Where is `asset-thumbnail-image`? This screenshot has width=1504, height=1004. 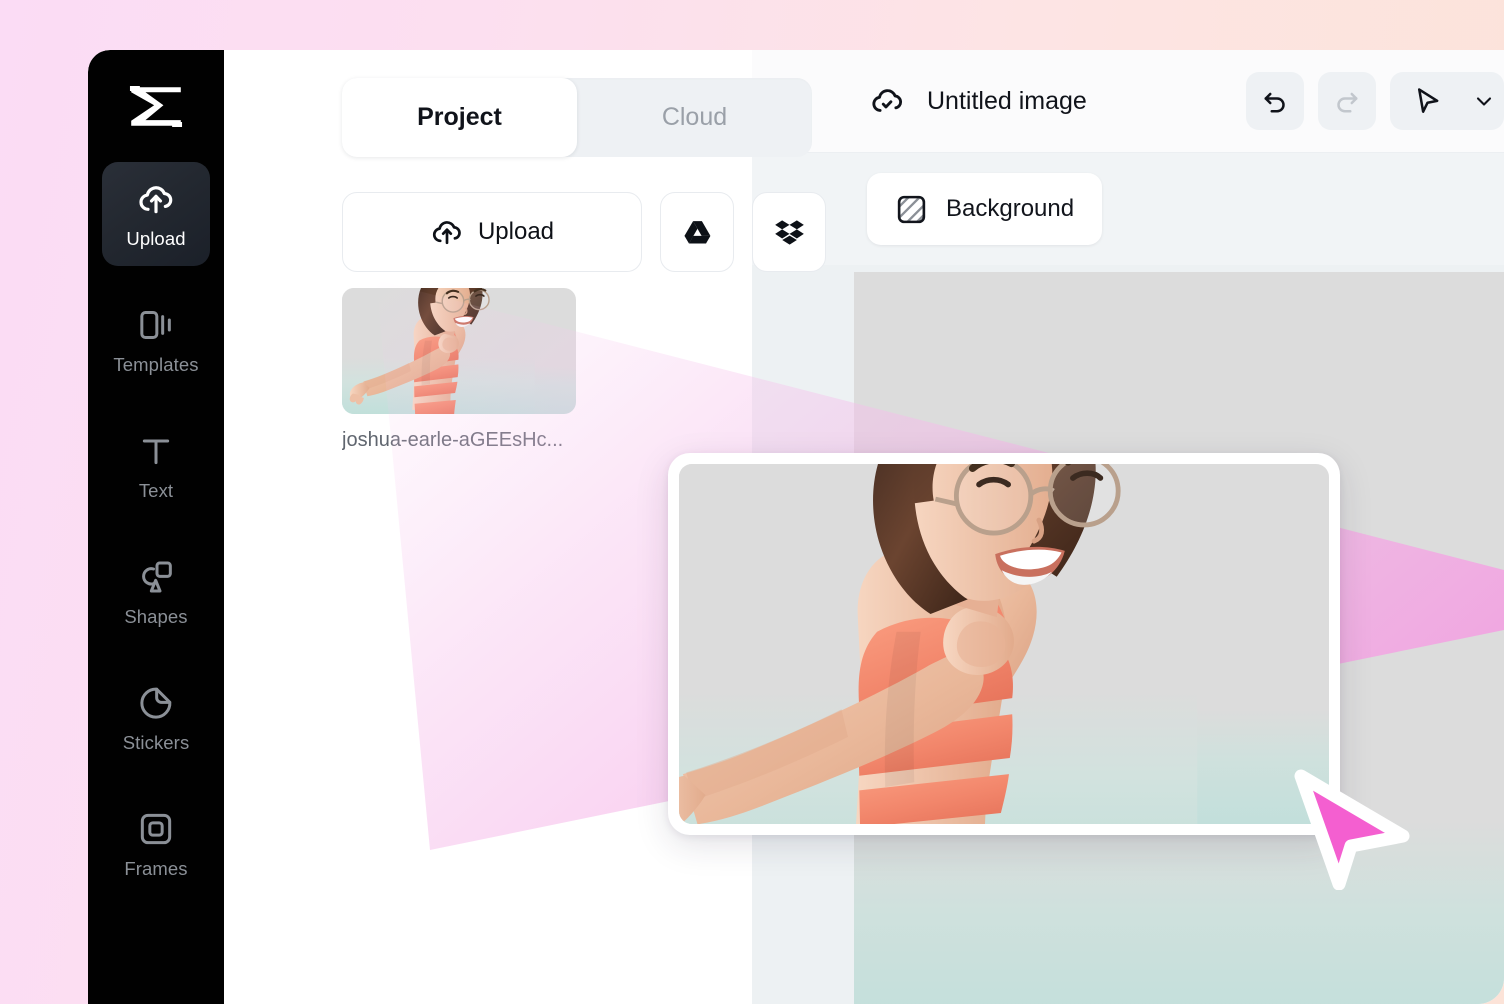
asset-thumbnail-image is located at coordinates (459, 351).